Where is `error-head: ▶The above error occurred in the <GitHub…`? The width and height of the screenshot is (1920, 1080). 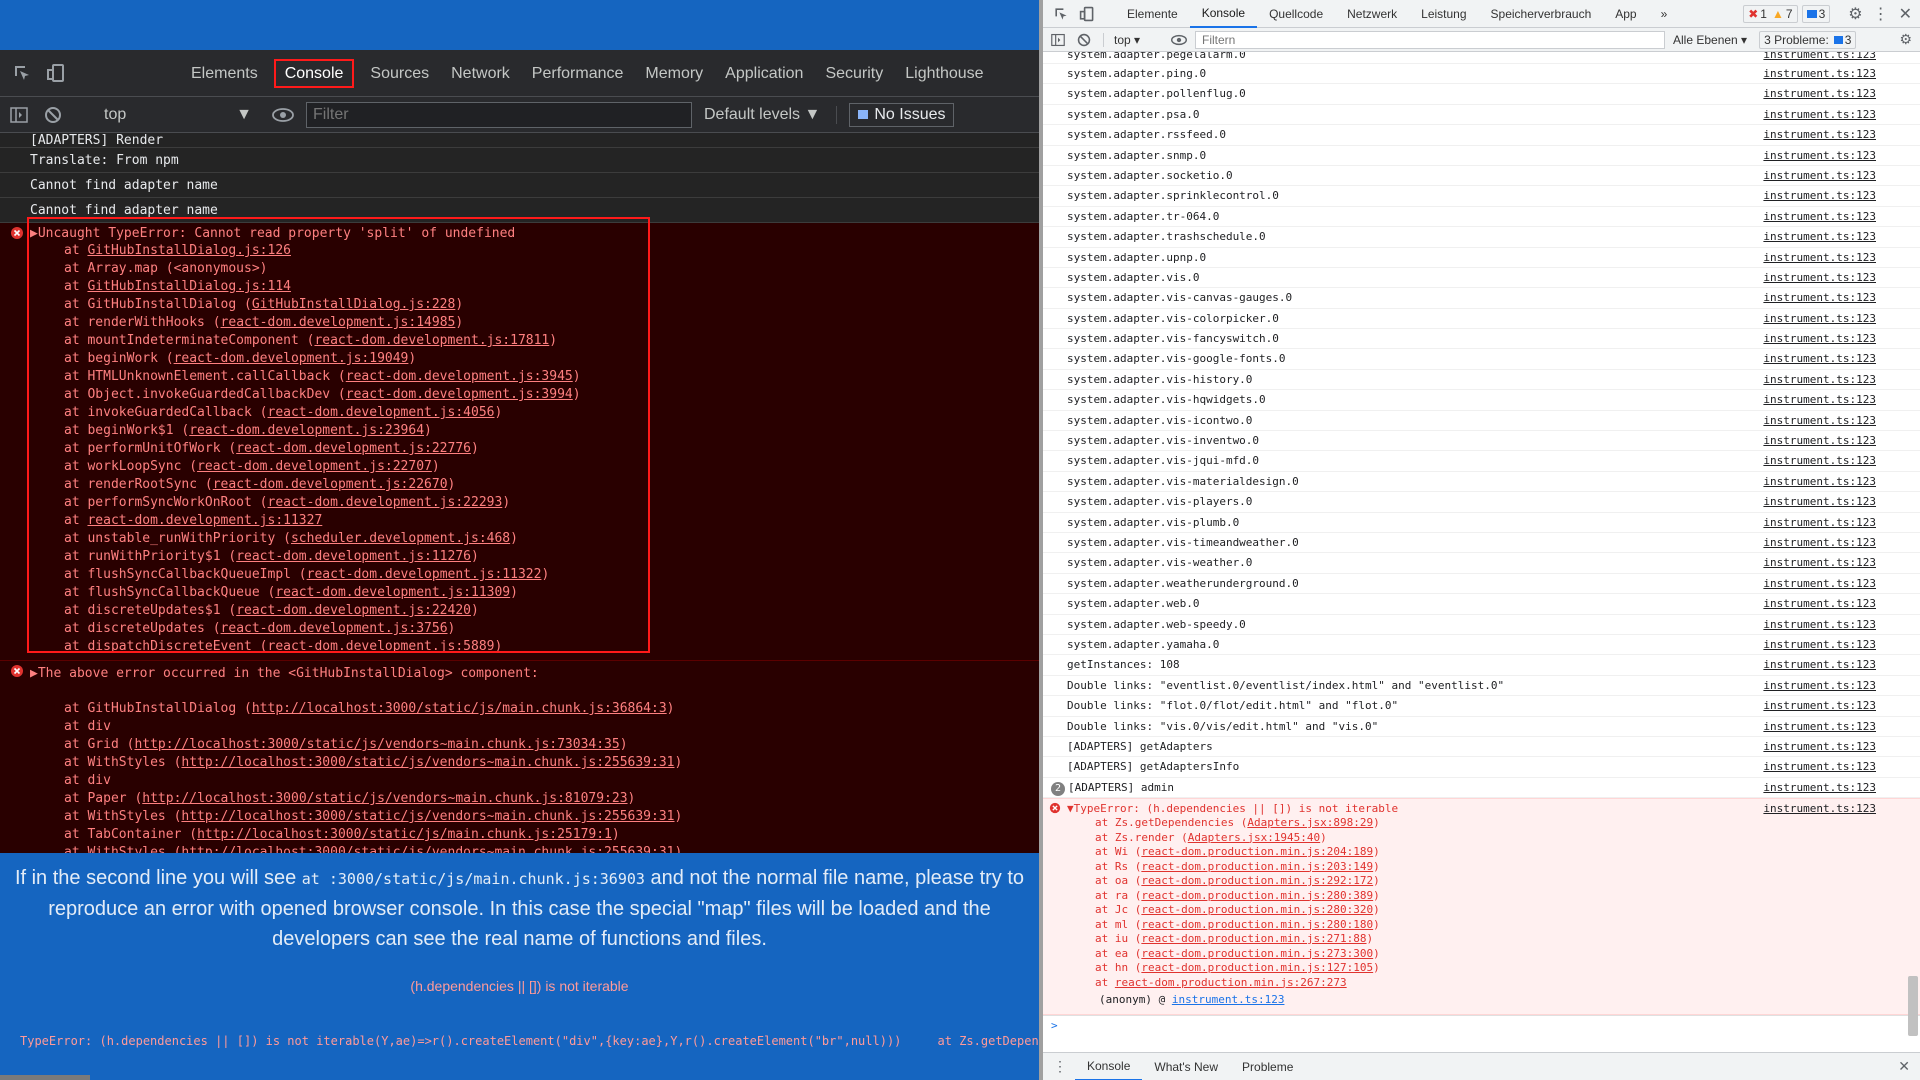
error-head: ▶The above error occurred in the <GitHub… is located at coordinates (519, 674).